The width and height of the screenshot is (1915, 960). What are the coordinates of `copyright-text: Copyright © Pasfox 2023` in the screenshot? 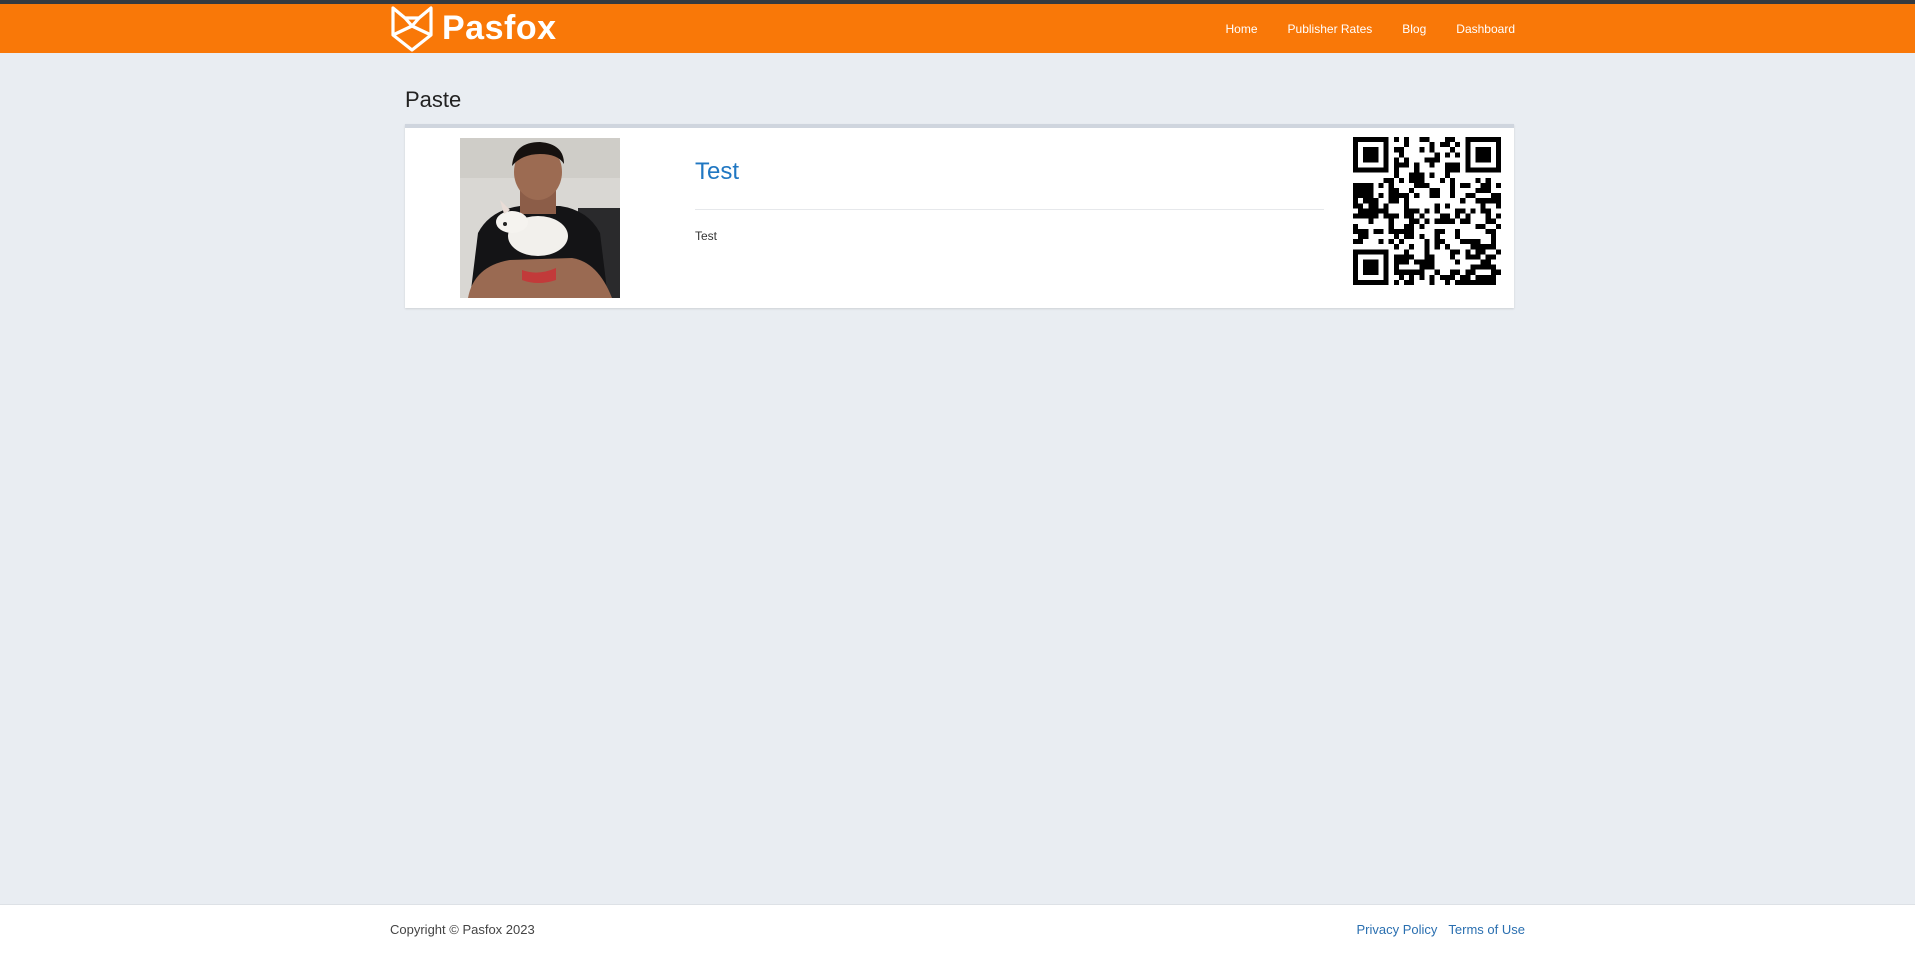 It's located at (462, 929).